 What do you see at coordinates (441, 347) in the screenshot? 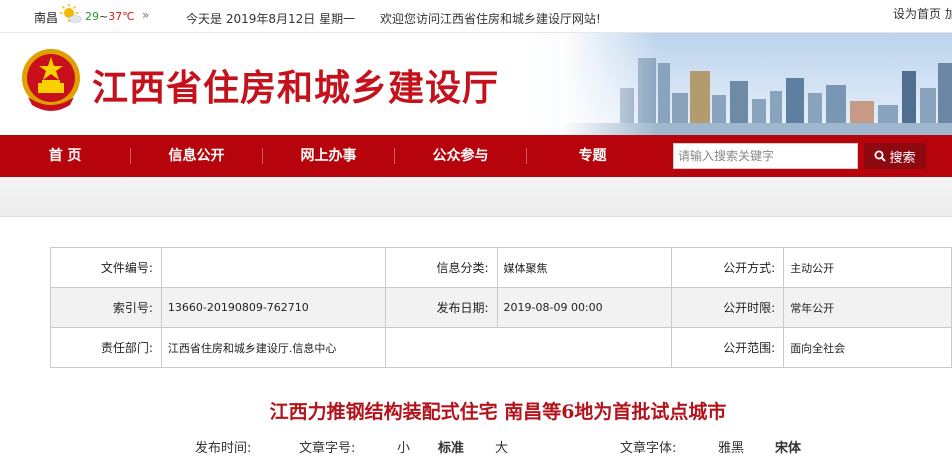
I see `empty-label-cell` at bounding box center [441, 347].